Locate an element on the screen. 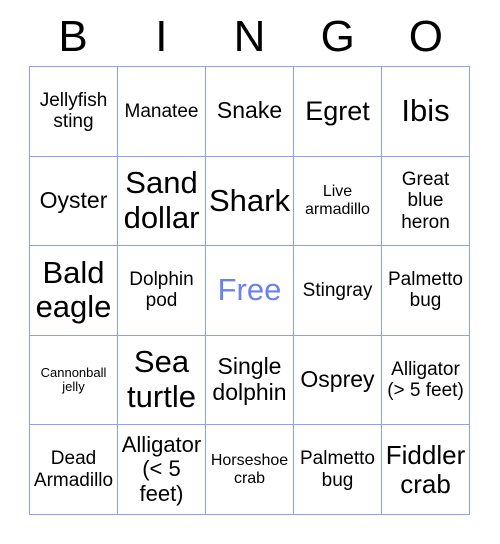 This screenshot has height=544, width=500. bingo-free-label: Free is located at coordinates (249, 290).